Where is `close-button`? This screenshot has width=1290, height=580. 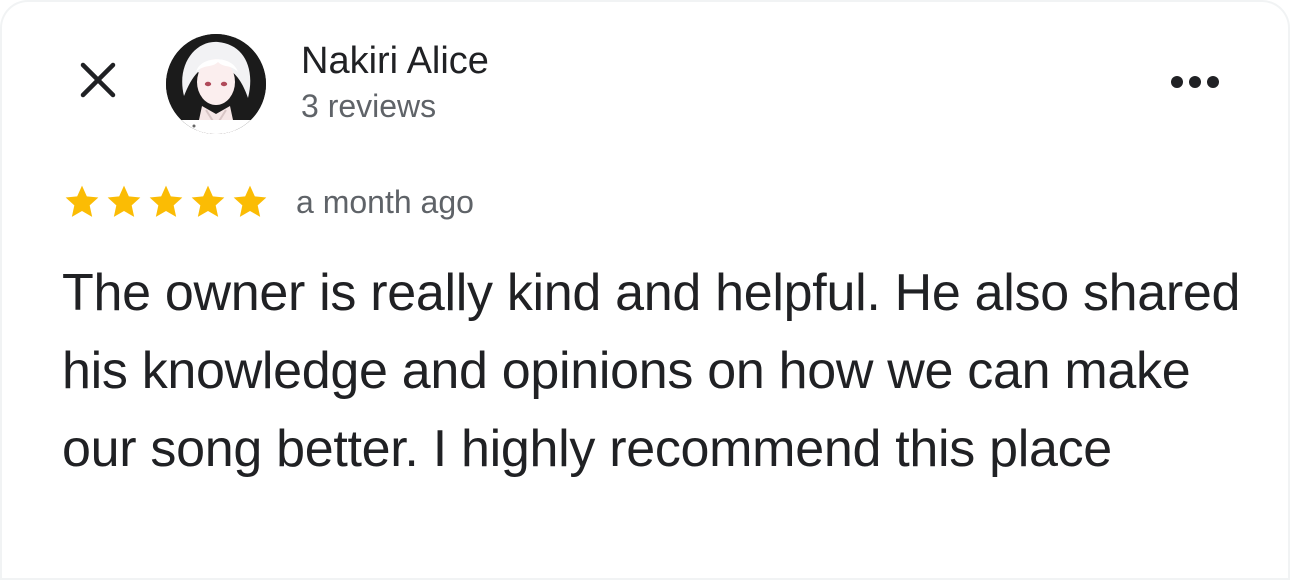 close-button is located at coordinates (98, 80).